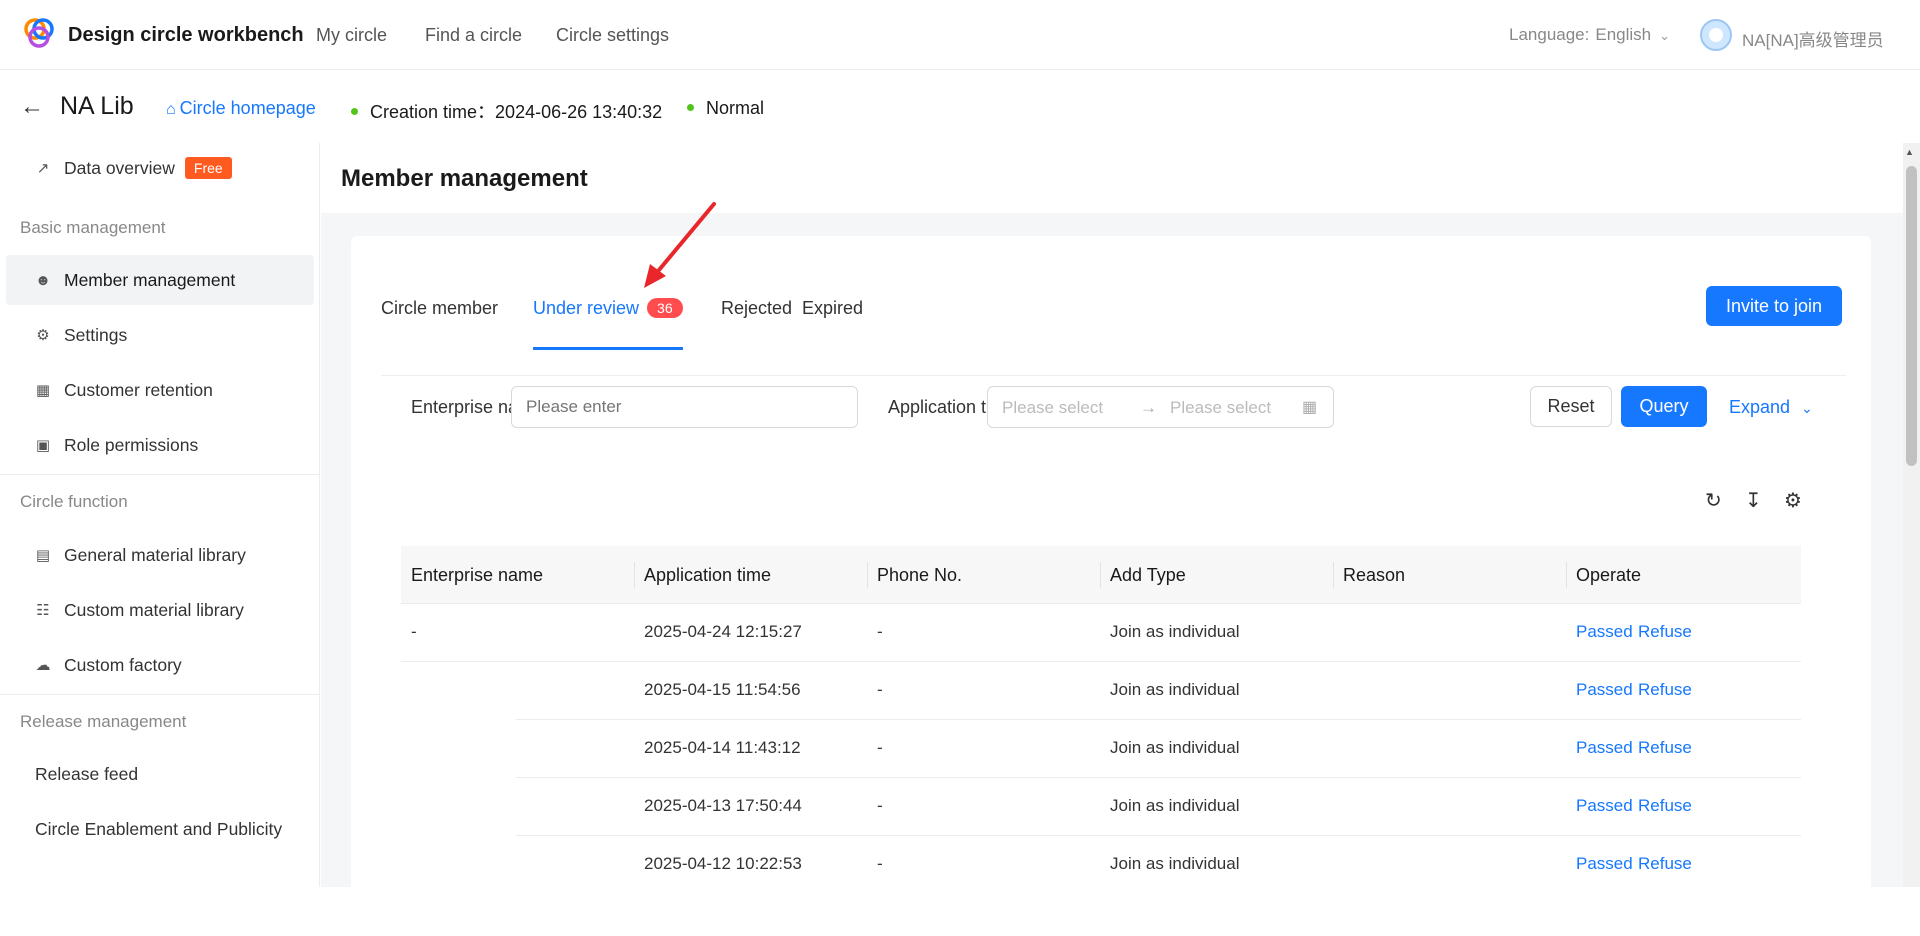 The height and width of the screenshot is (936, 1920). I want to click on sidebar-item-custom-material: ☷ Custom material library, so click(160, 610).